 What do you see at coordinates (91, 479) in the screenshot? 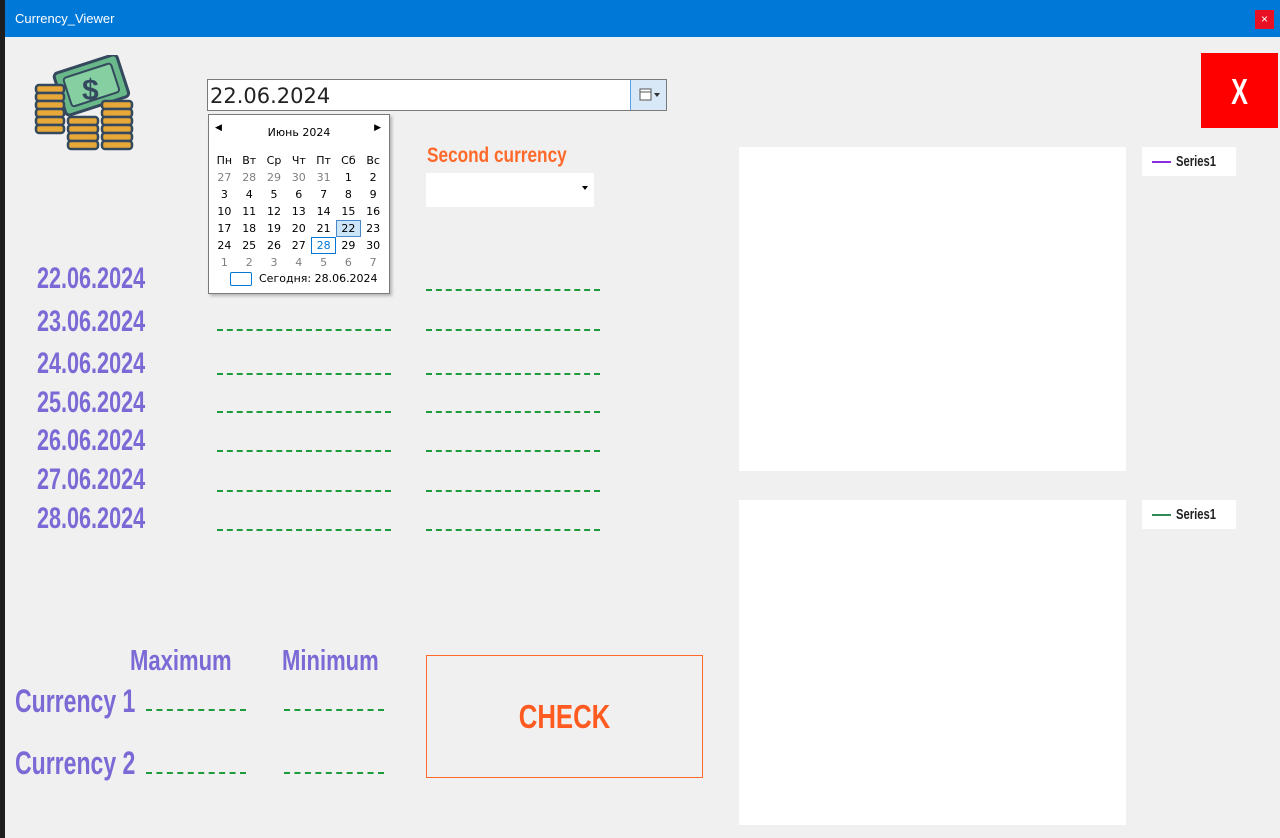
I see `date-label: 27.06.2024` at bounding box center [91, 479].